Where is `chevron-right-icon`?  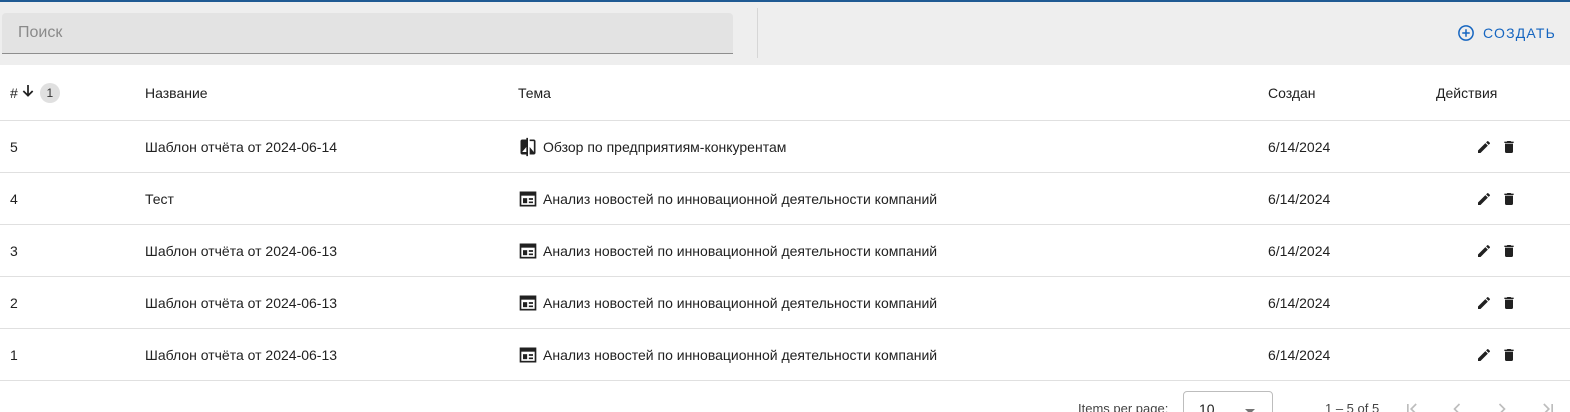 chevron-right-icon is located at coordinates (1502, 407).